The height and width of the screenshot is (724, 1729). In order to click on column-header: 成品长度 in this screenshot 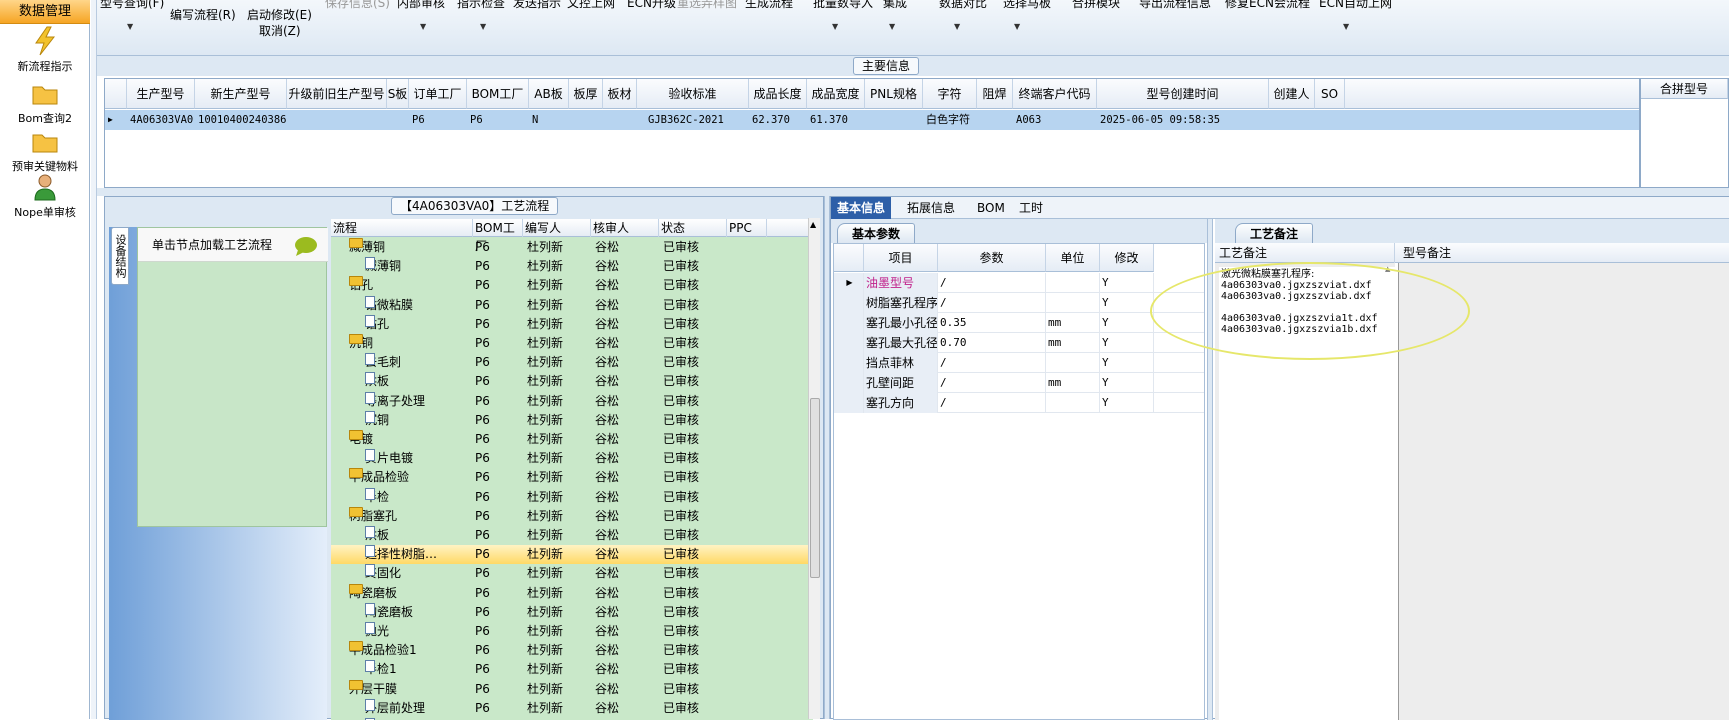, I will do `click(778, 94)`.